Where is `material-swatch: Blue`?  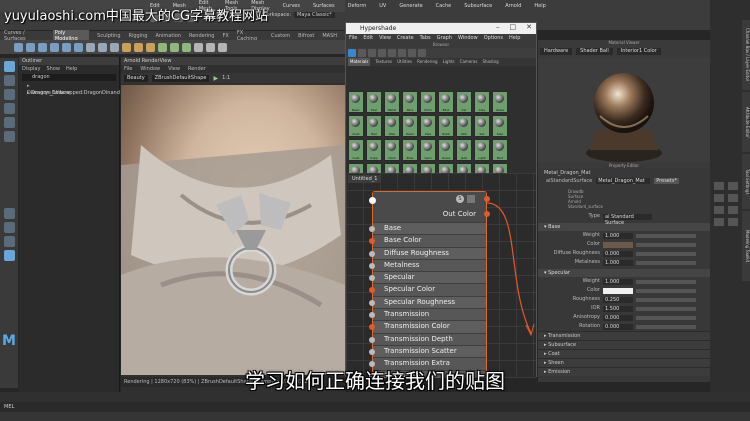 material-swatch: Blue is located at coordinates (410, 150).